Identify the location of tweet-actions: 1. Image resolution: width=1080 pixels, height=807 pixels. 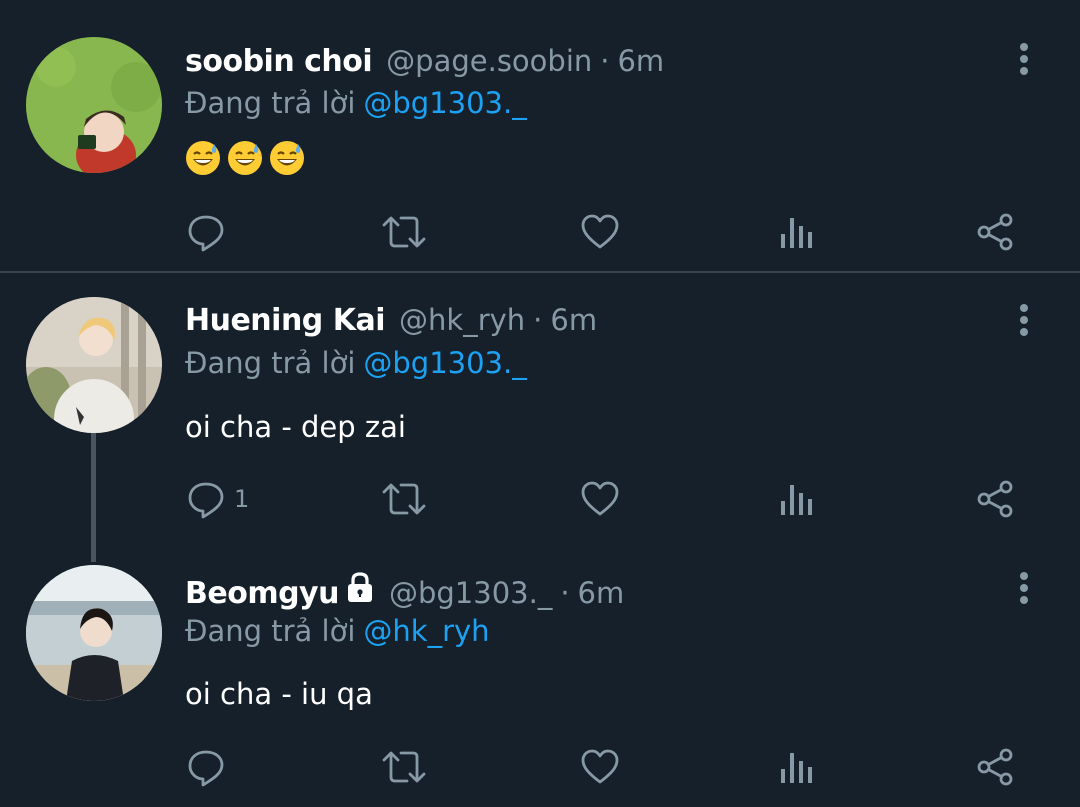
(606, 499).